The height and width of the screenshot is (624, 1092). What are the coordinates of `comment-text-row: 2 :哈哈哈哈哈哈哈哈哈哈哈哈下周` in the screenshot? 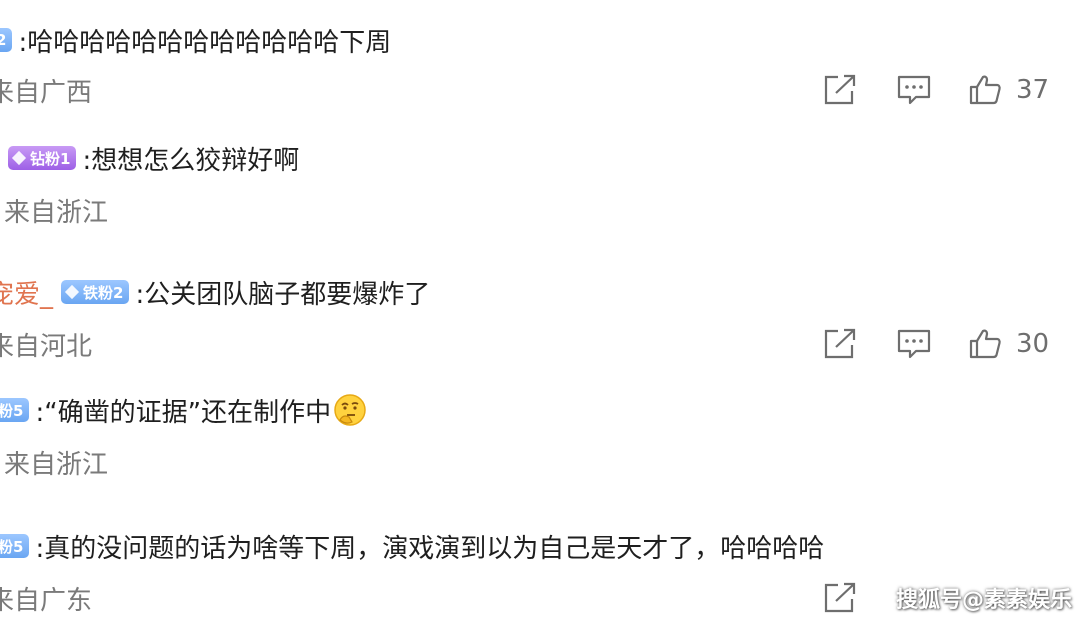 It's located at (195, 40).